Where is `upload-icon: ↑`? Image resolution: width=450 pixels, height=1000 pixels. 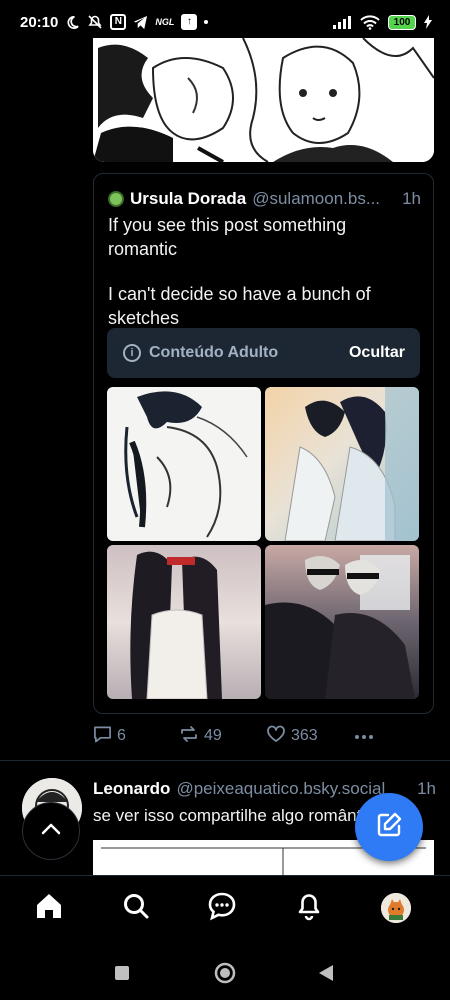
upload-icon: ↑ is located at coordinates (189, 22).